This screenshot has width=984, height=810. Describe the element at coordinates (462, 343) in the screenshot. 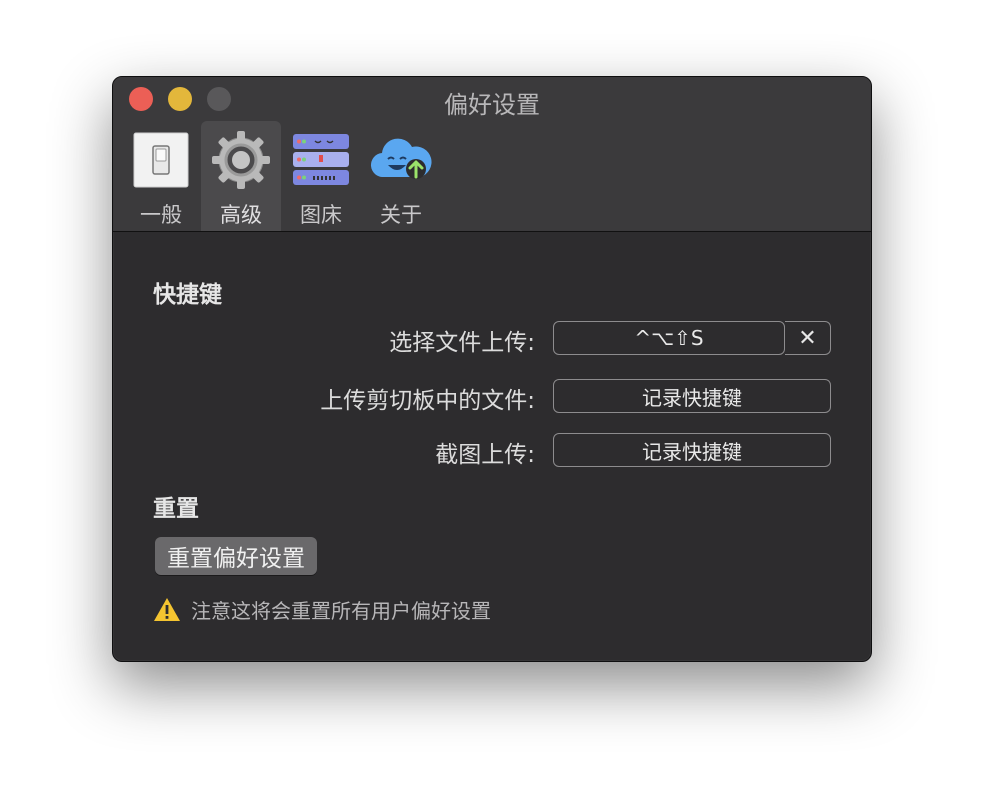

I see `shortcut-label-select-file: 选择文件上传:` at that location.